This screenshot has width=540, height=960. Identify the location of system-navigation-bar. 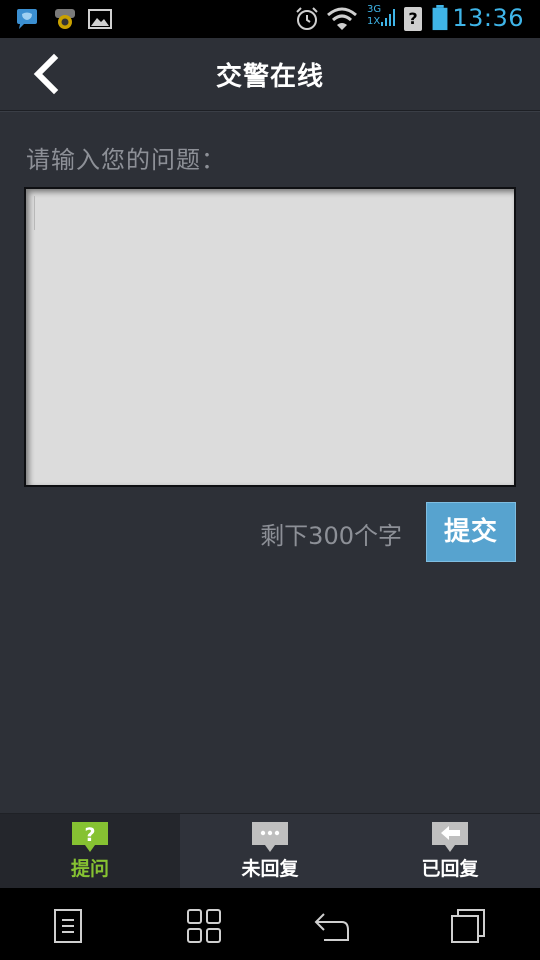
(270, 924).